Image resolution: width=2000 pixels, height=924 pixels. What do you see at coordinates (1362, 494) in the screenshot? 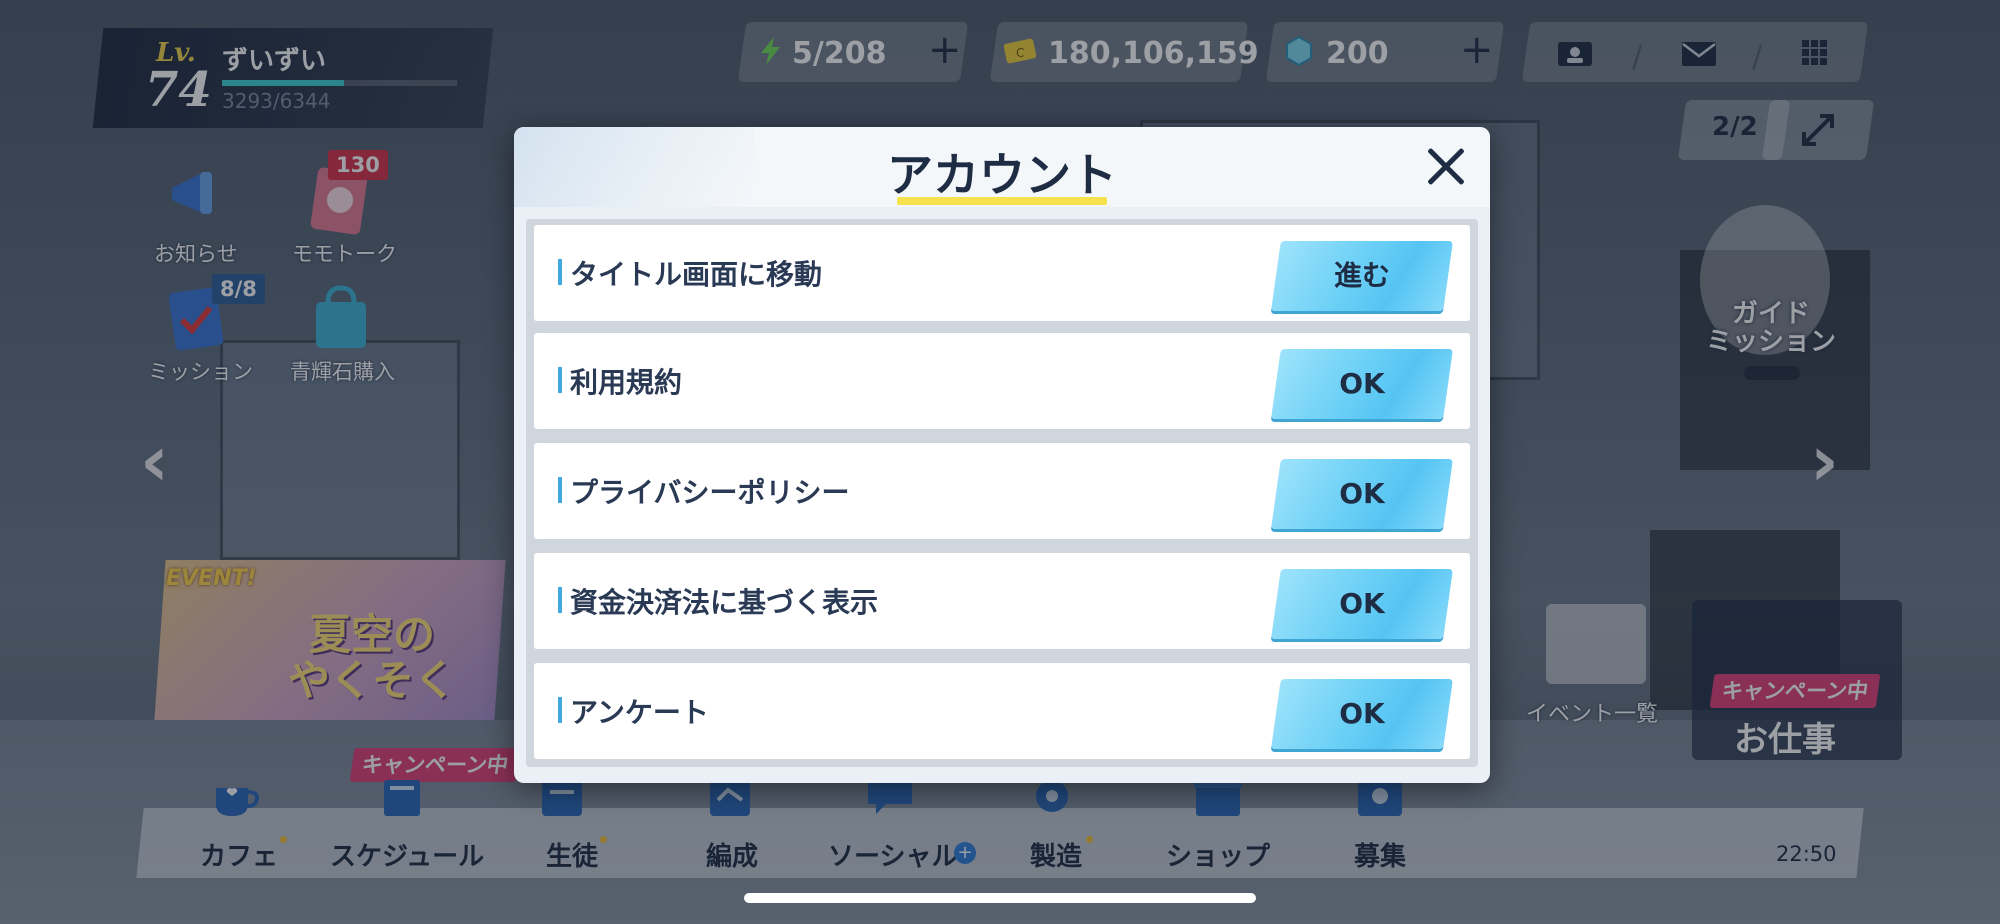
I see `privacy-ok-button` at bounding box center [1362, 494].